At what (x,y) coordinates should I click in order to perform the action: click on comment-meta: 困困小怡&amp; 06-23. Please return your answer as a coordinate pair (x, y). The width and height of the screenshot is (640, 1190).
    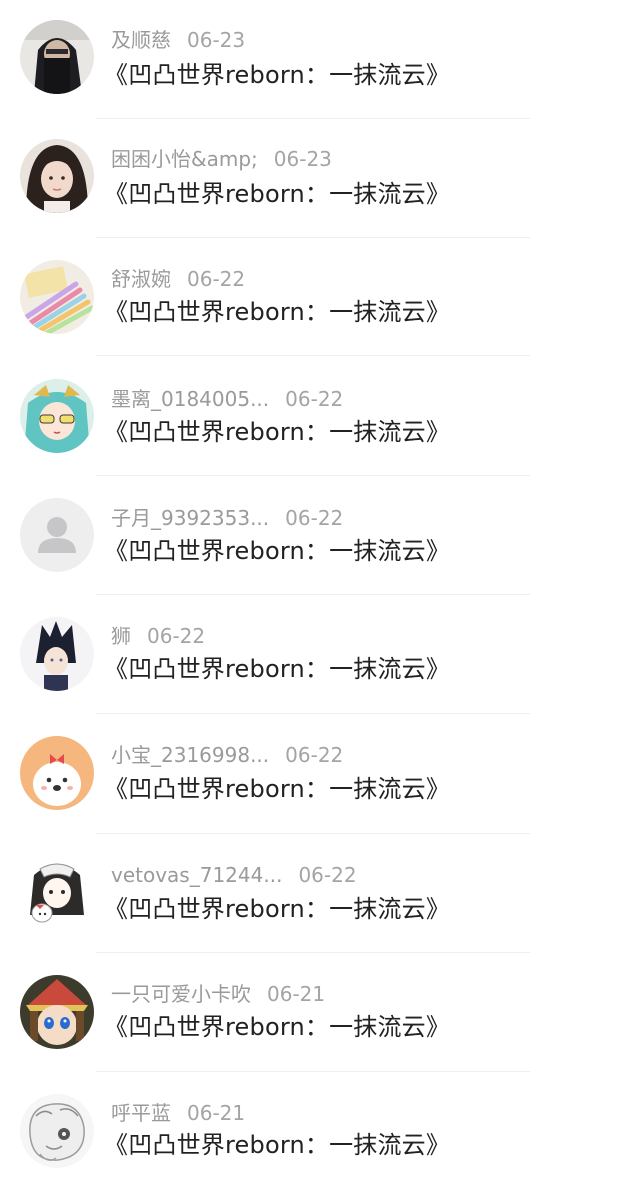
    Looking at the image, I should click on (221, 159).